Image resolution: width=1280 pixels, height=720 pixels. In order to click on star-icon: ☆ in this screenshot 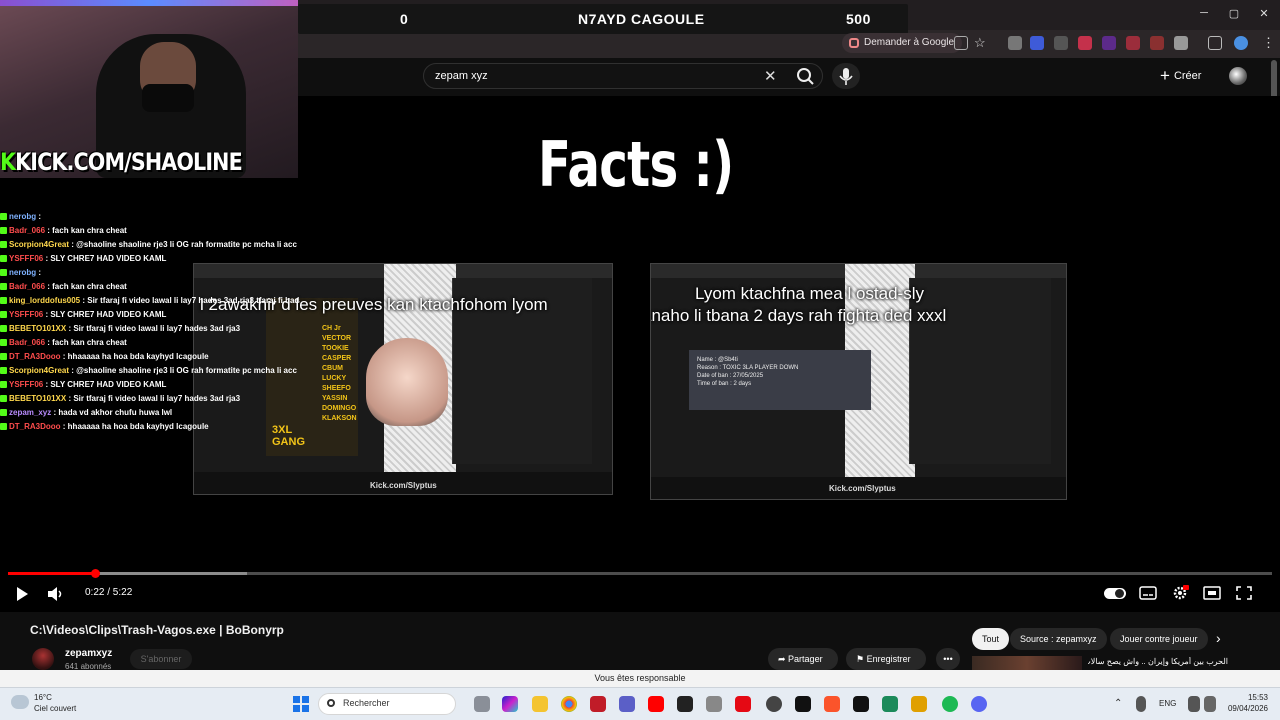, I will do `click(981, 43)`.